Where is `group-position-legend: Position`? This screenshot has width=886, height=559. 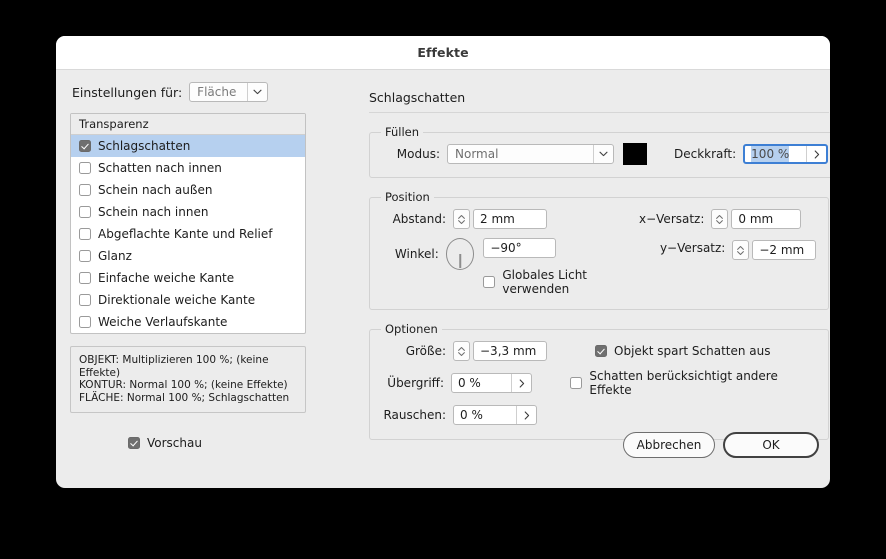
group-position-legend: Position is located at coordinates (407, 197).